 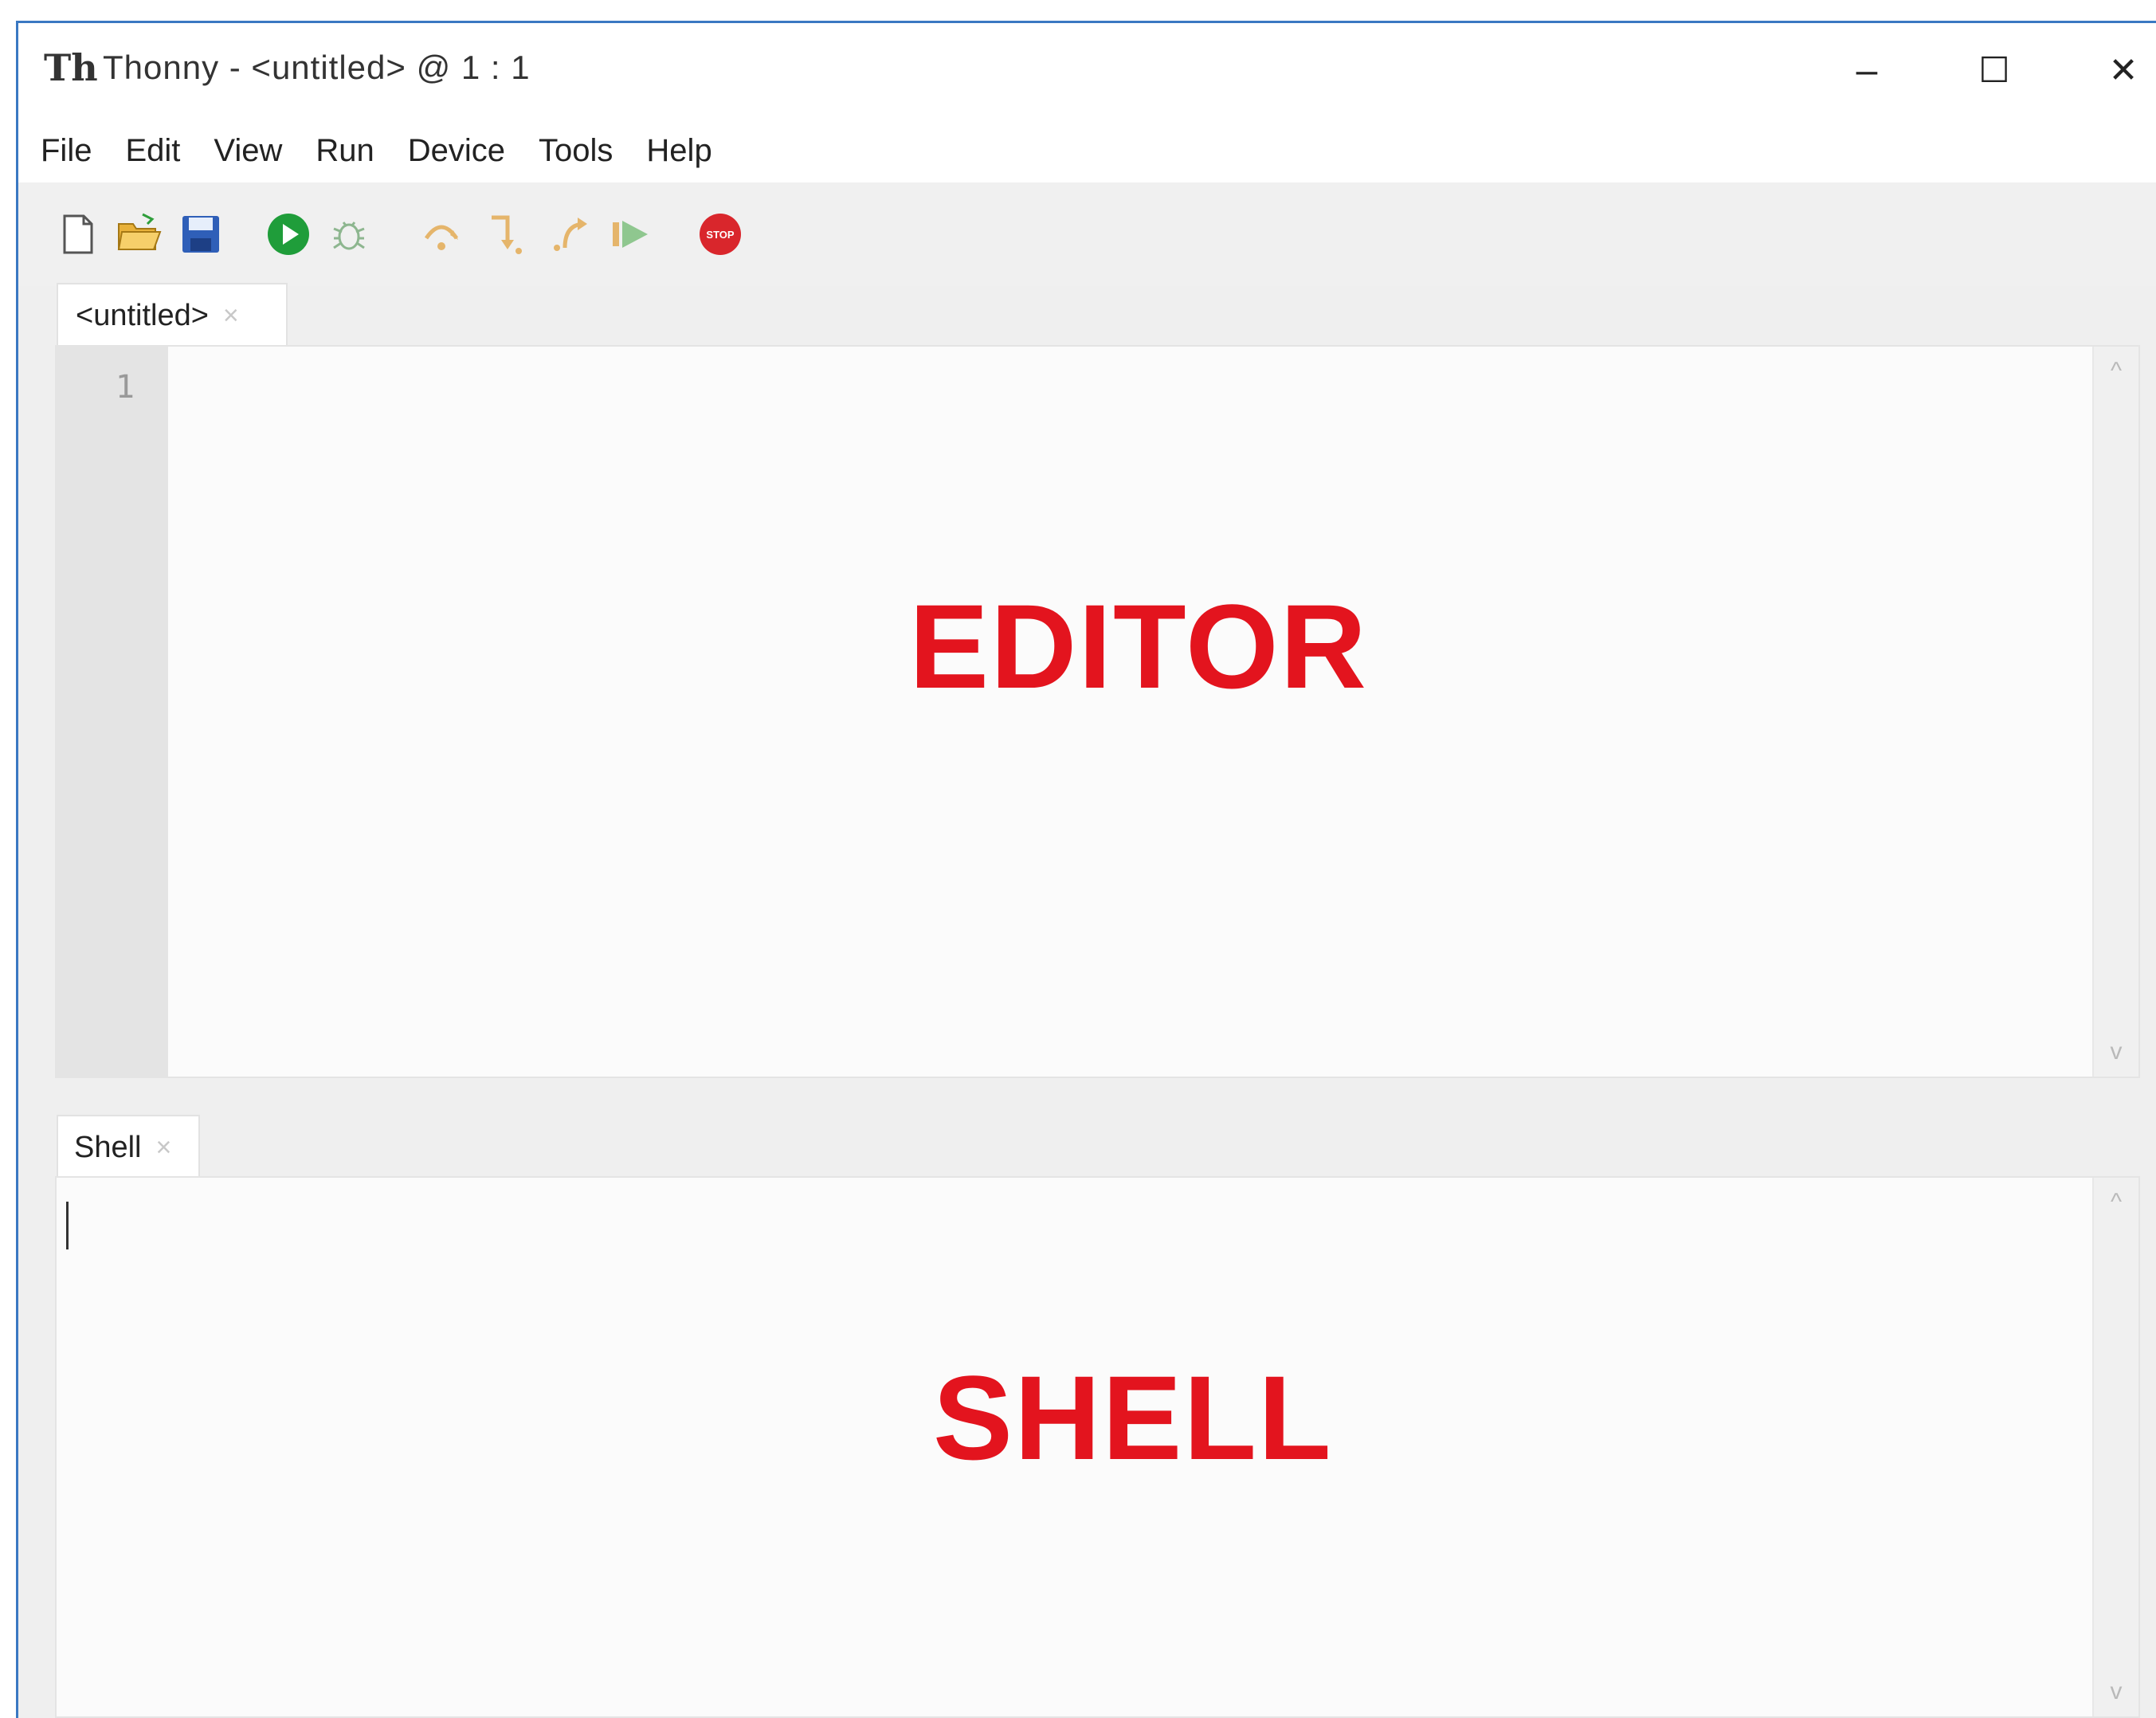 What do you see at coordinates (1867, 70) in the screenshot?
I see `minimize-button: –` at bounding box center [1867, 70].